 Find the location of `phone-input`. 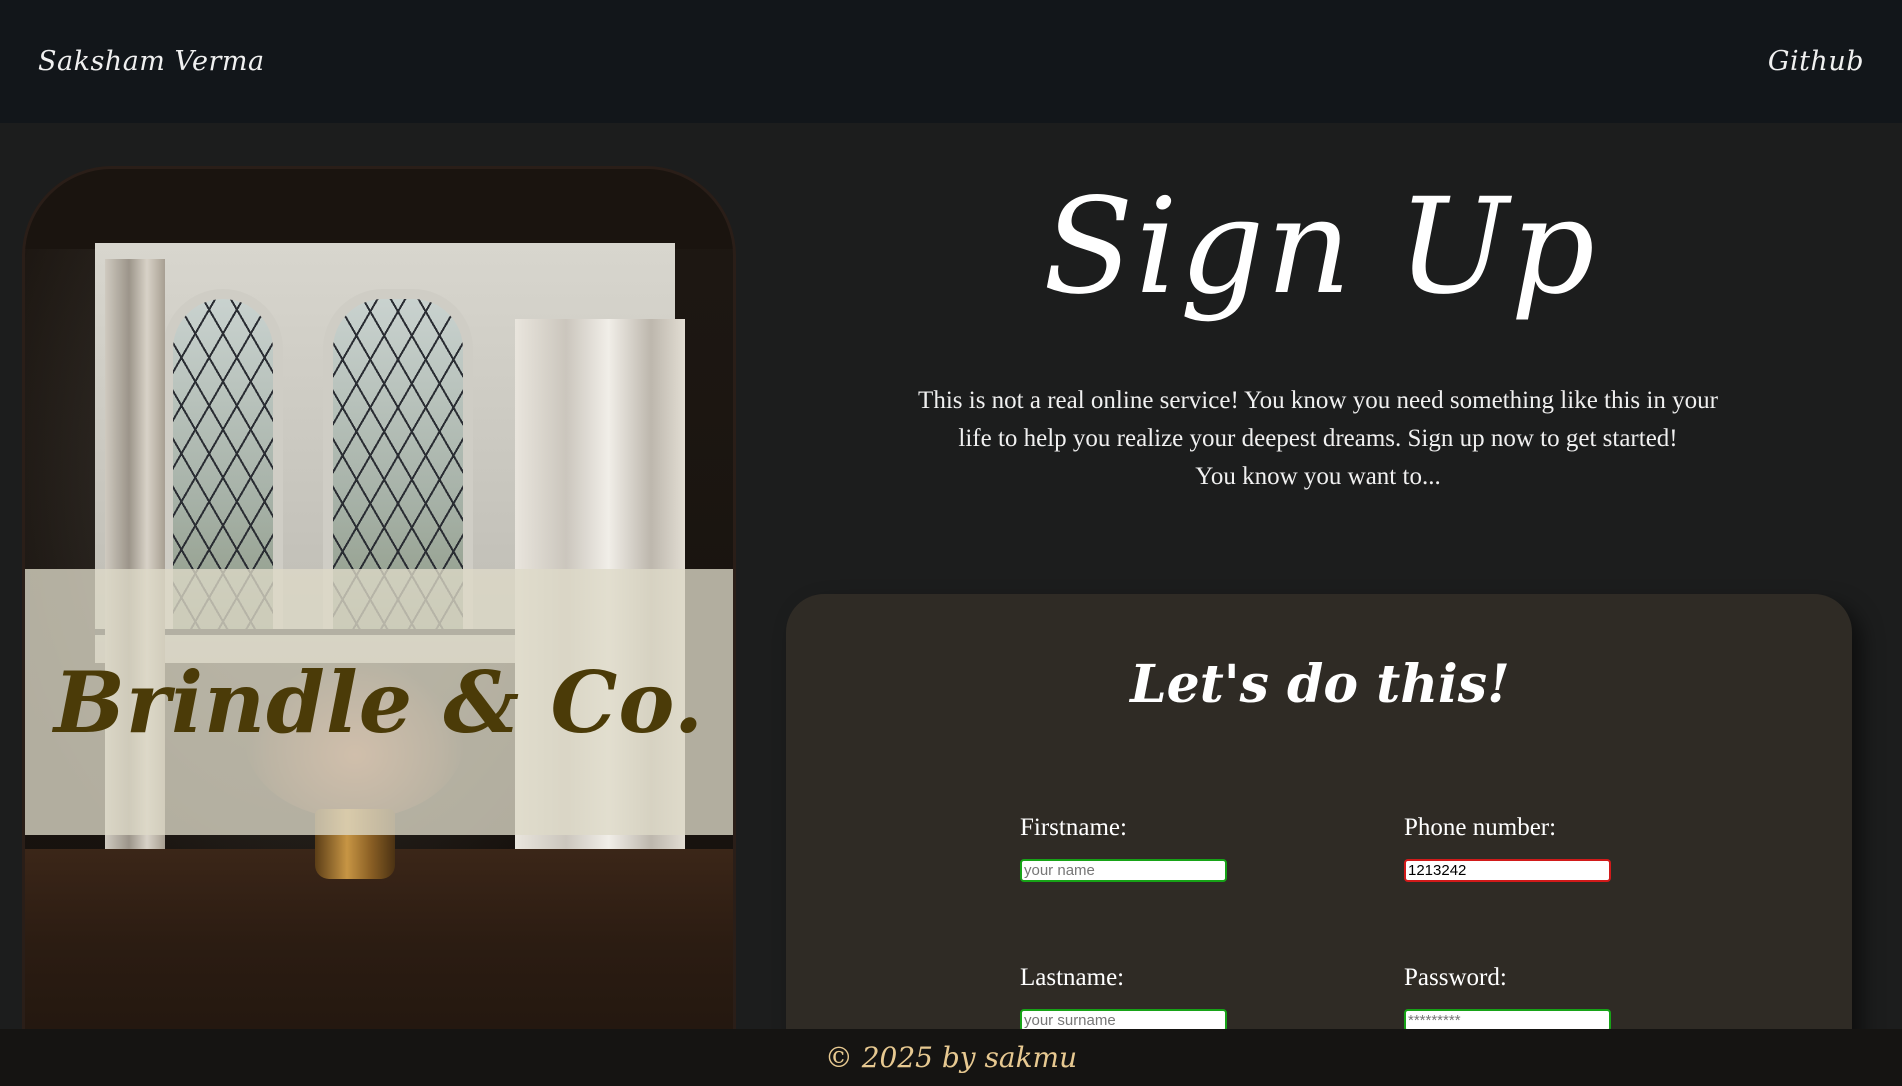

phone-input is located at coordinates (1507, 870).